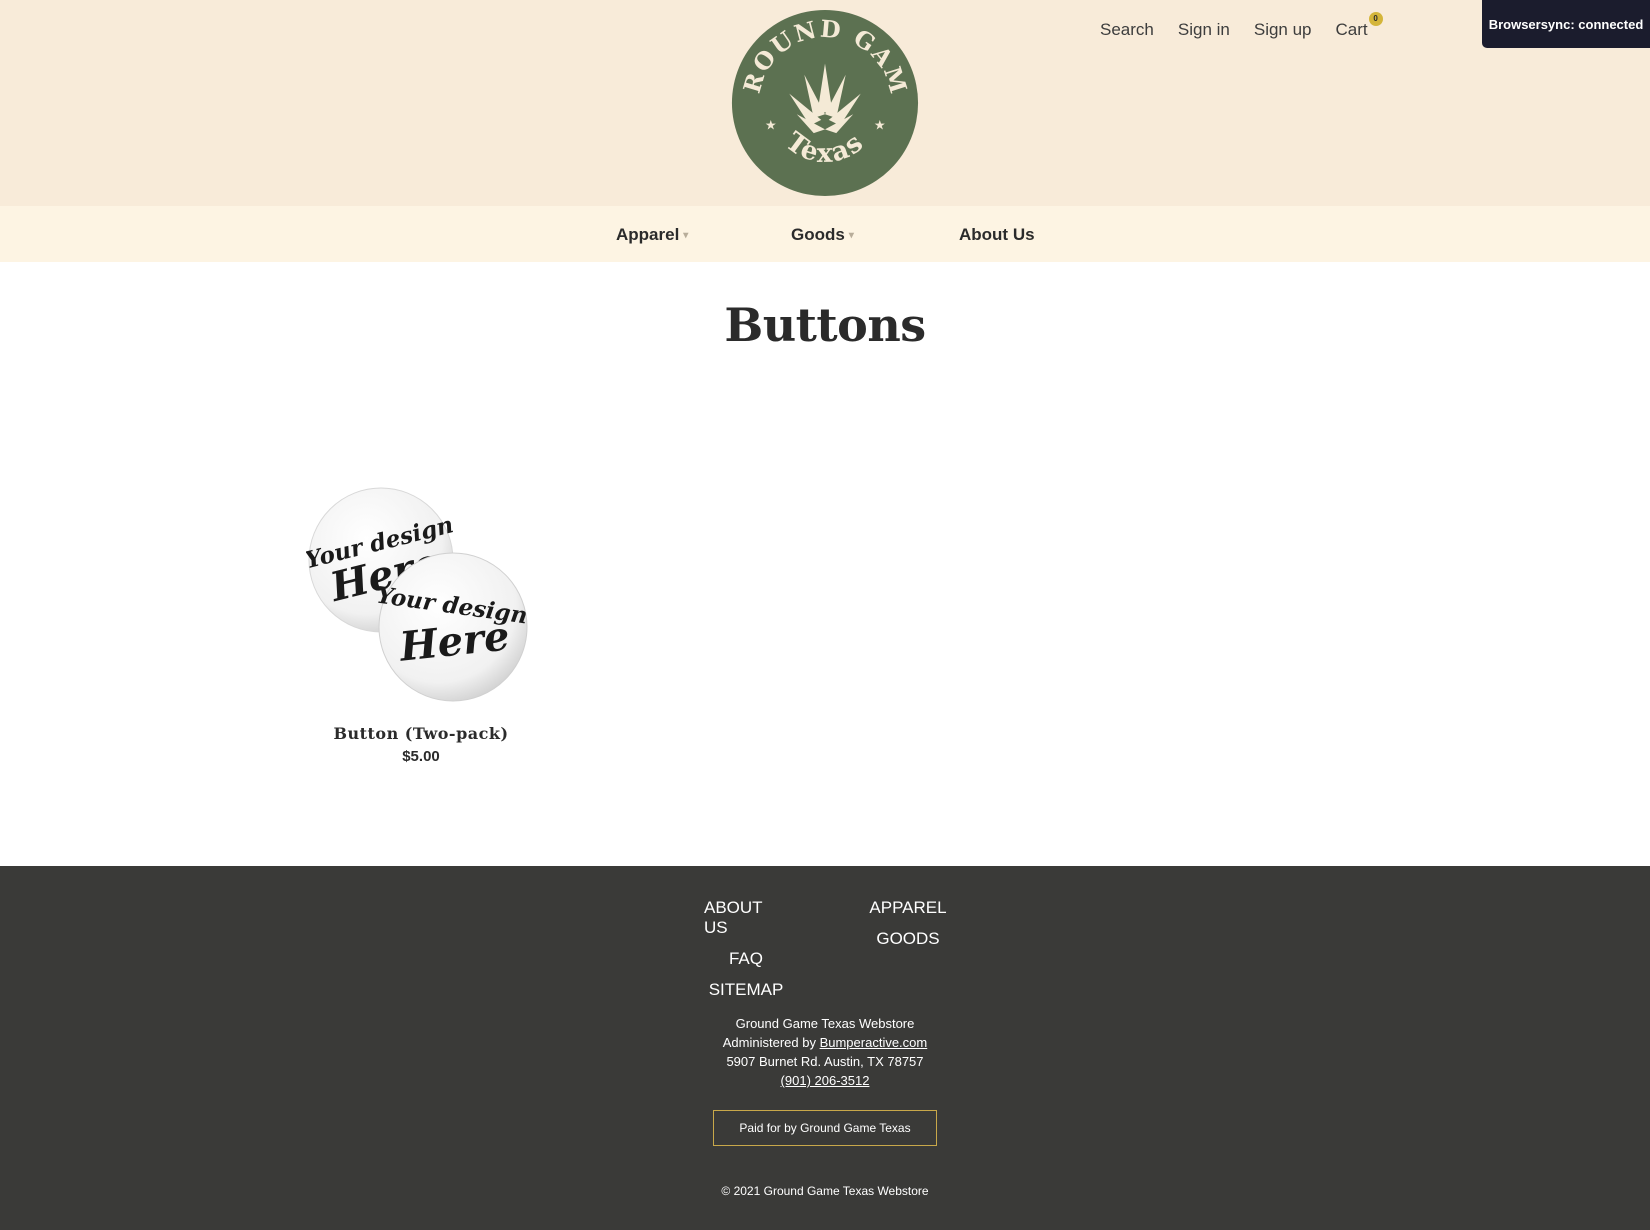 The height and width of the screenshot is (1230, 1650). I want to click on nav-goods: Goods ▾, so click(822, 235).